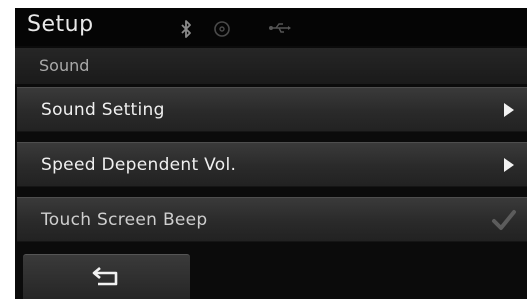 Image resolution: width=527 pixels, height=299 pixels. What do you see at coordinates (60, 24) in the screenshot?
I see `page-title: Setup` at bounding box center [60, 24].